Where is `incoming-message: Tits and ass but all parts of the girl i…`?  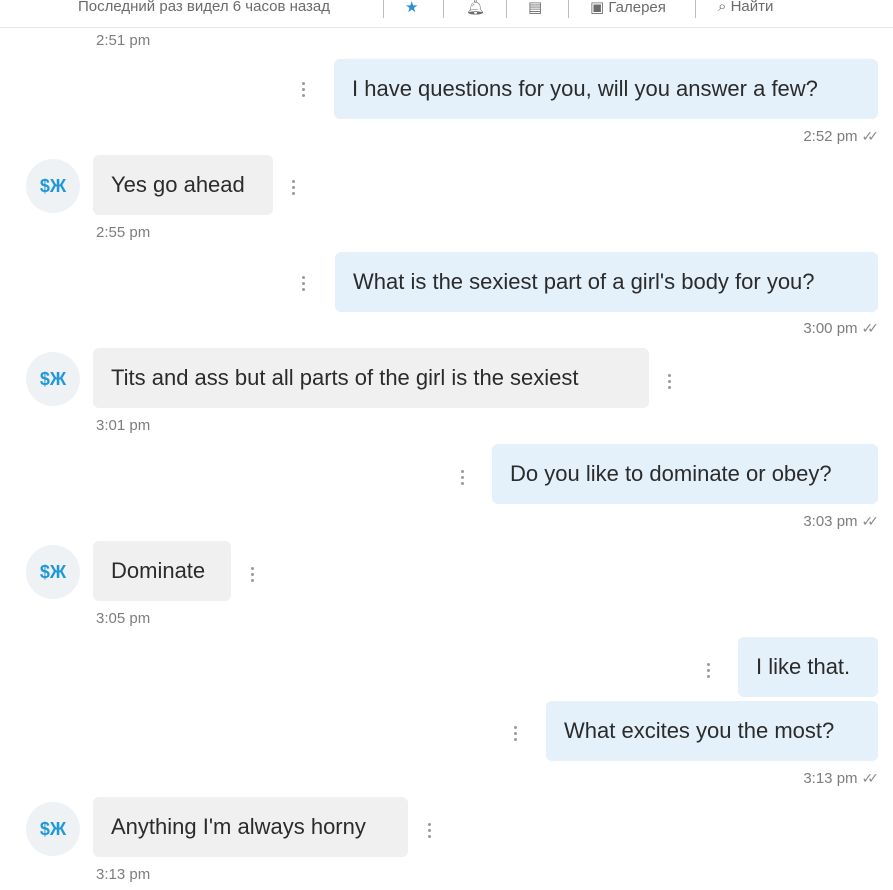
incoming-message: Tits and ass but all parts of the girl i… is located at coordinates (371, 378).